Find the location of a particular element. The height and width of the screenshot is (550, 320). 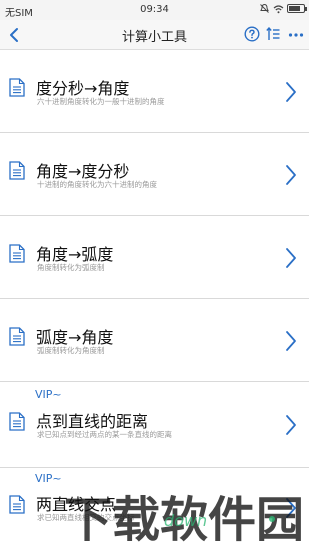

sort-icon is located at coordinates (273, 34).